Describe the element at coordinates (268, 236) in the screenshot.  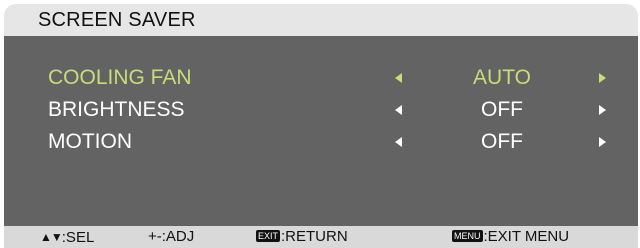
I see `exit-key-icon: EXIT` at that location.